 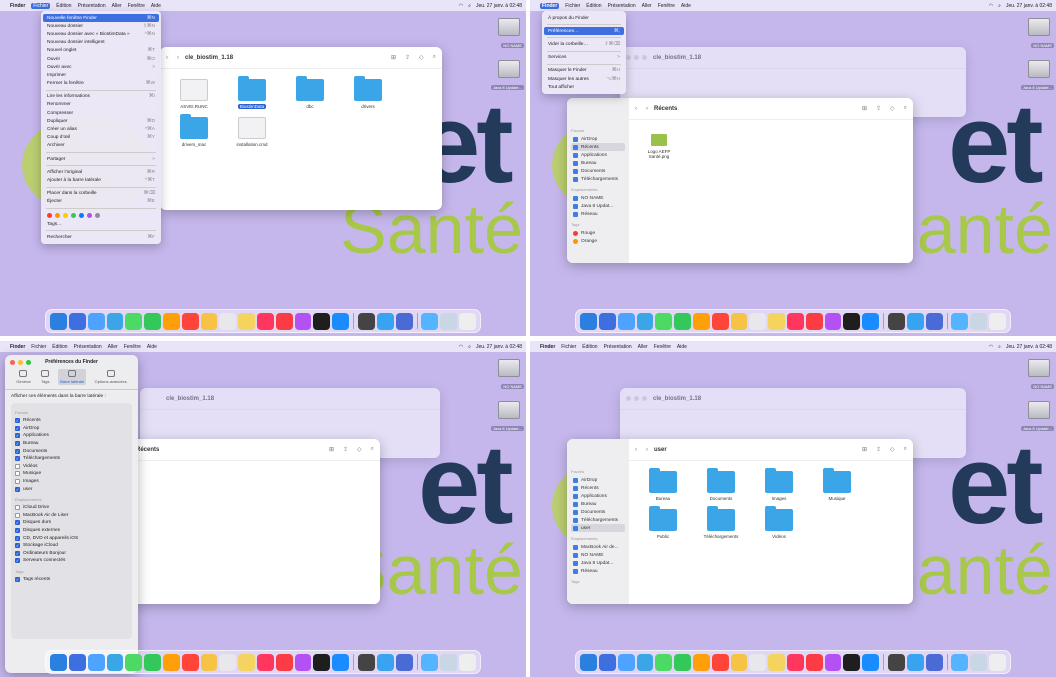 I want to click on view-icon: ⊞, so click(x=864, y=108).